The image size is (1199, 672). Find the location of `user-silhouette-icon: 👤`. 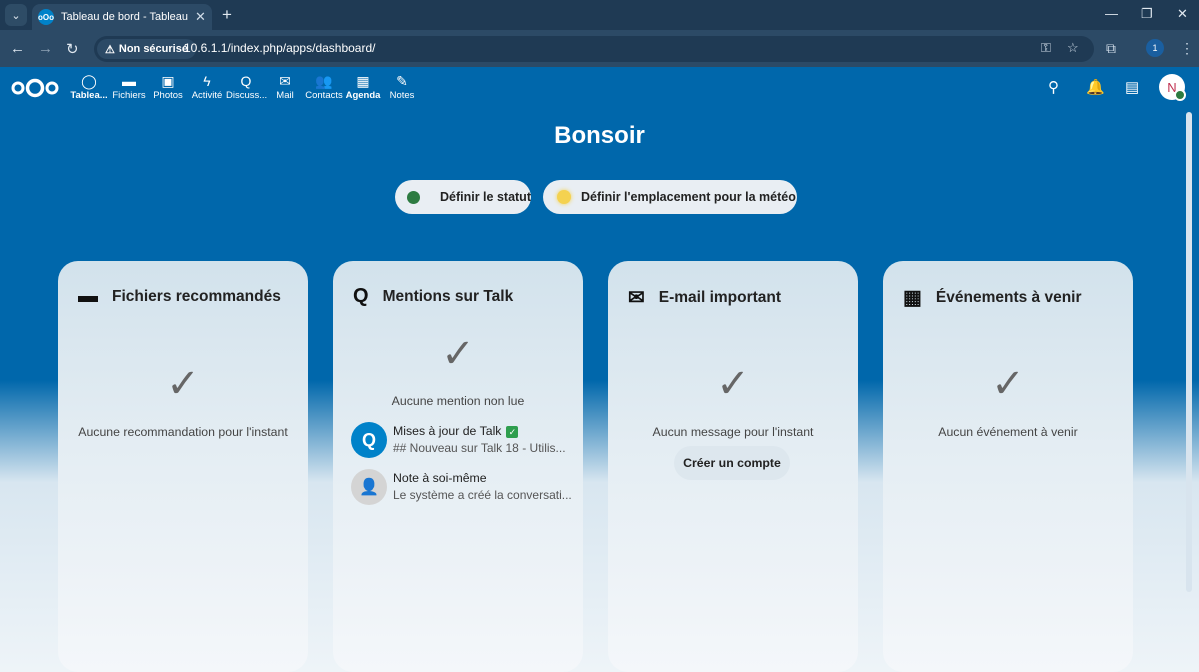

user-silhouette-icon: 👤 is located at coordinates (369, 487).